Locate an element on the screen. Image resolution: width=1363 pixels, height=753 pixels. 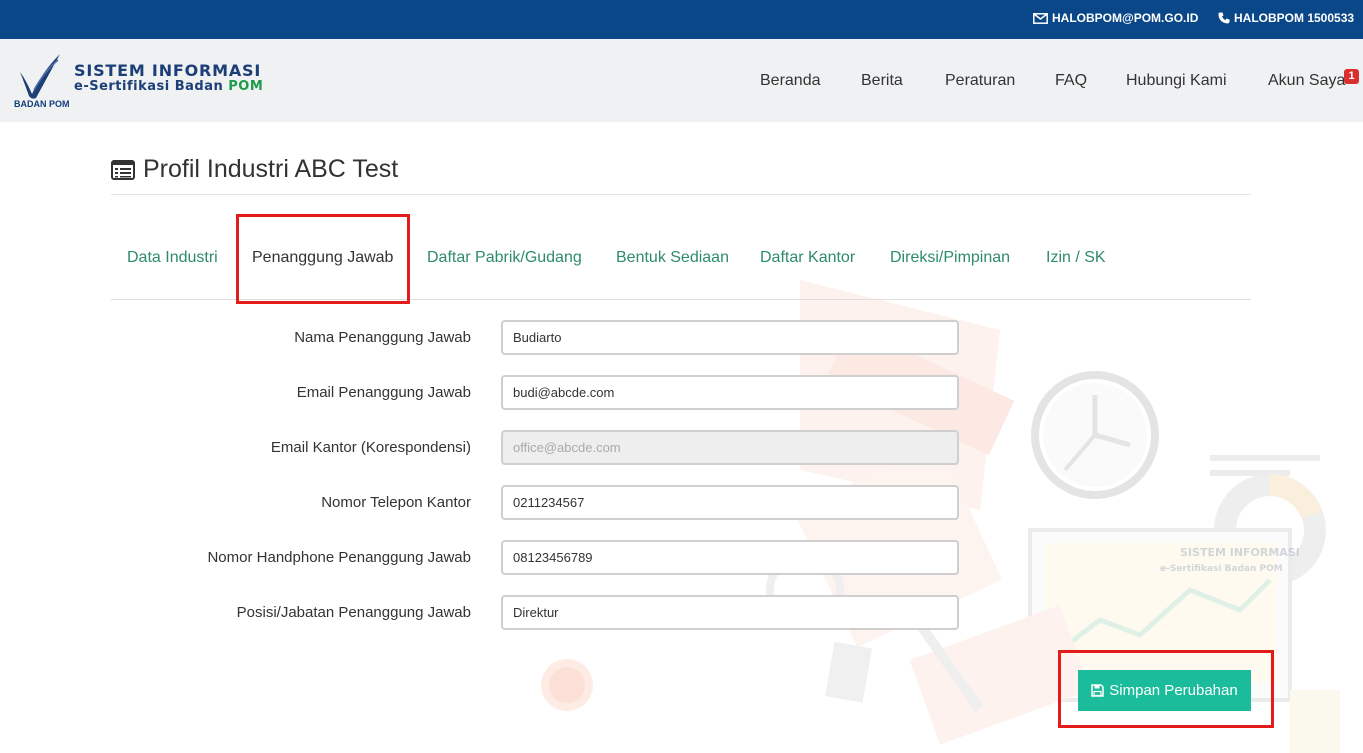
list-alt-icon is located at coordinates (123, 169).